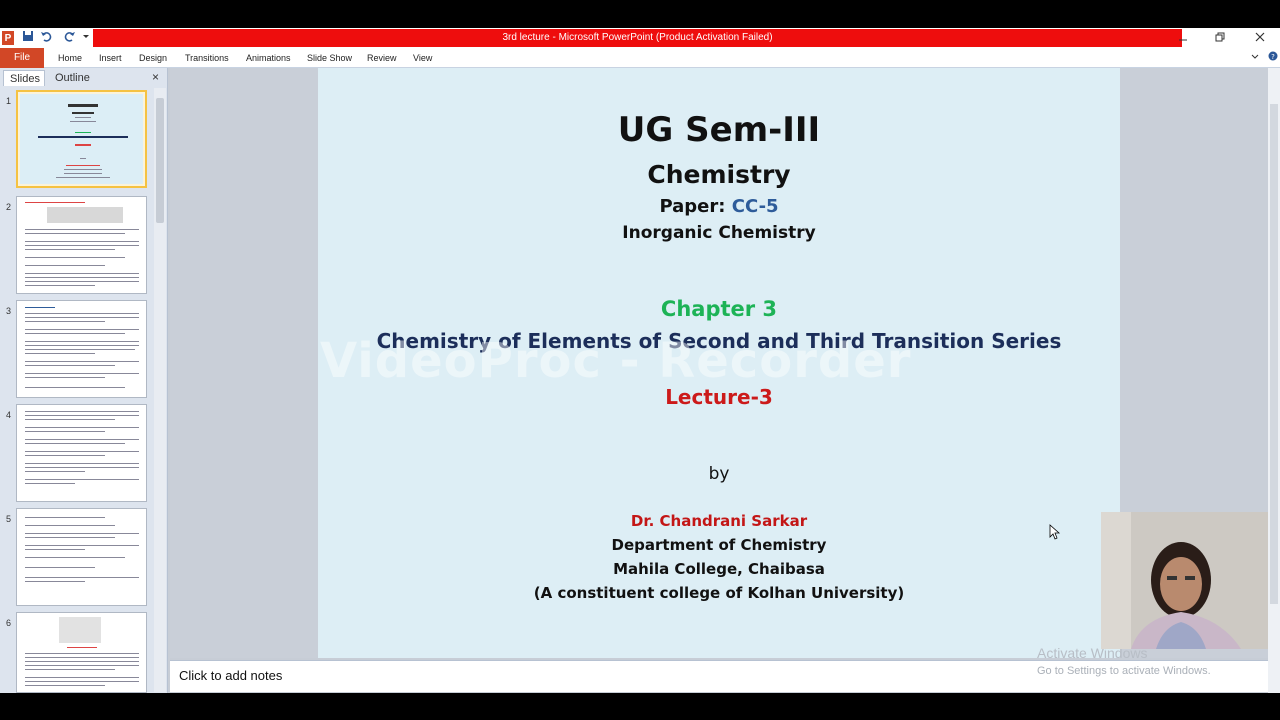 The width and height of the screenshot is (1280, 720). I want to click on panel-scrollbar, so click(160, 390).